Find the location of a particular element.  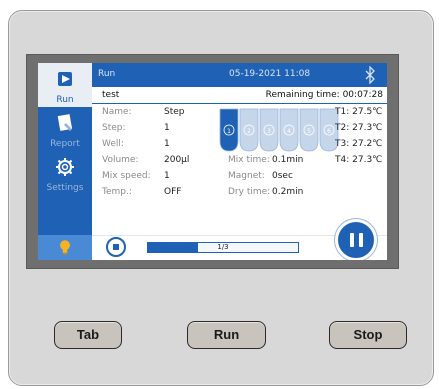

drytime-label: Dry time: is located at coordinates (249, 192).